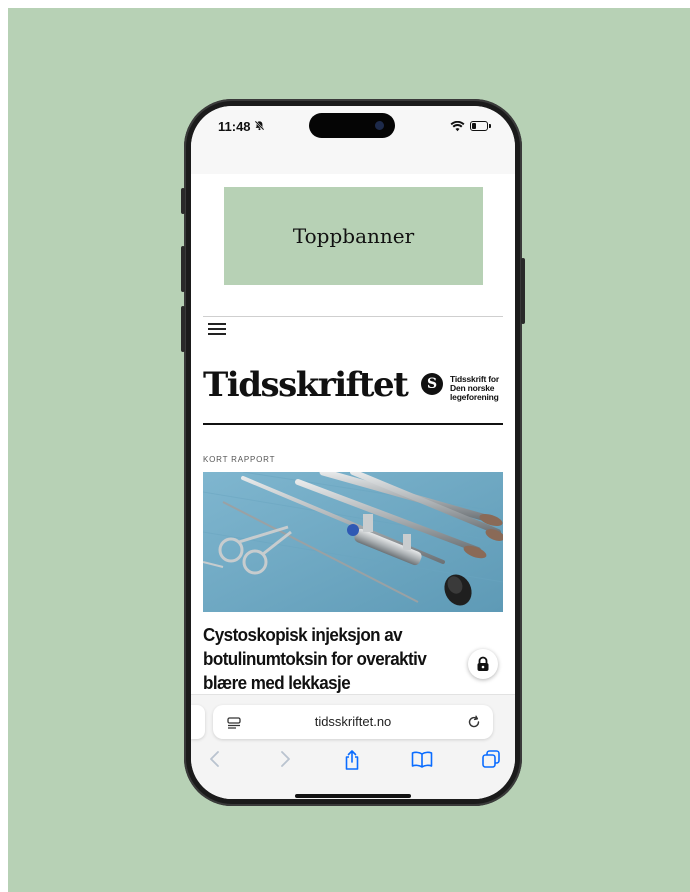  Describe the element at coordinates (353, 140) in the screenshot. I see `status-bar: 11:48` at that location.